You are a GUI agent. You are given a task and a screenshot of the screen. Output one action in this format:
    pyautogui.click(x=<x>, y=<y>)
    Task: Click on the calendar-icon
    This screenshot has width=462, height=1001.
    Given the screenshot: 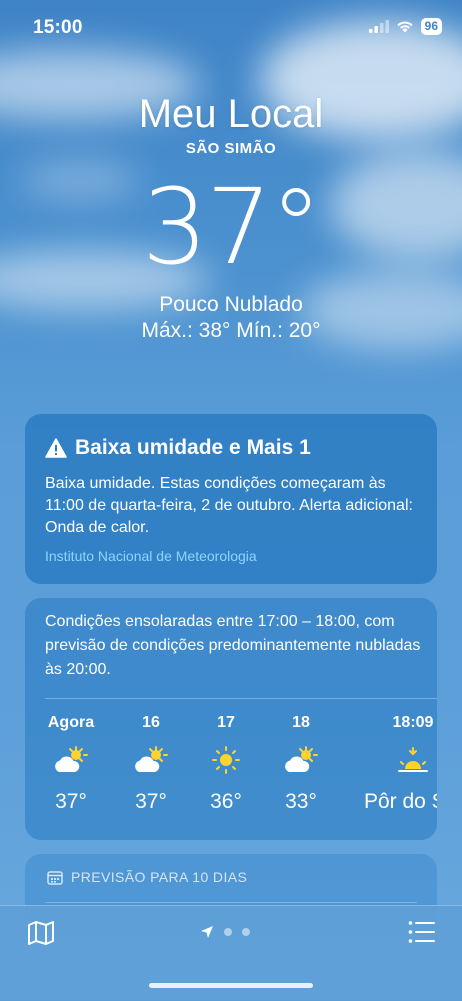 What is the action you would take?
    pyautogui.click(x=55, y=877)
    